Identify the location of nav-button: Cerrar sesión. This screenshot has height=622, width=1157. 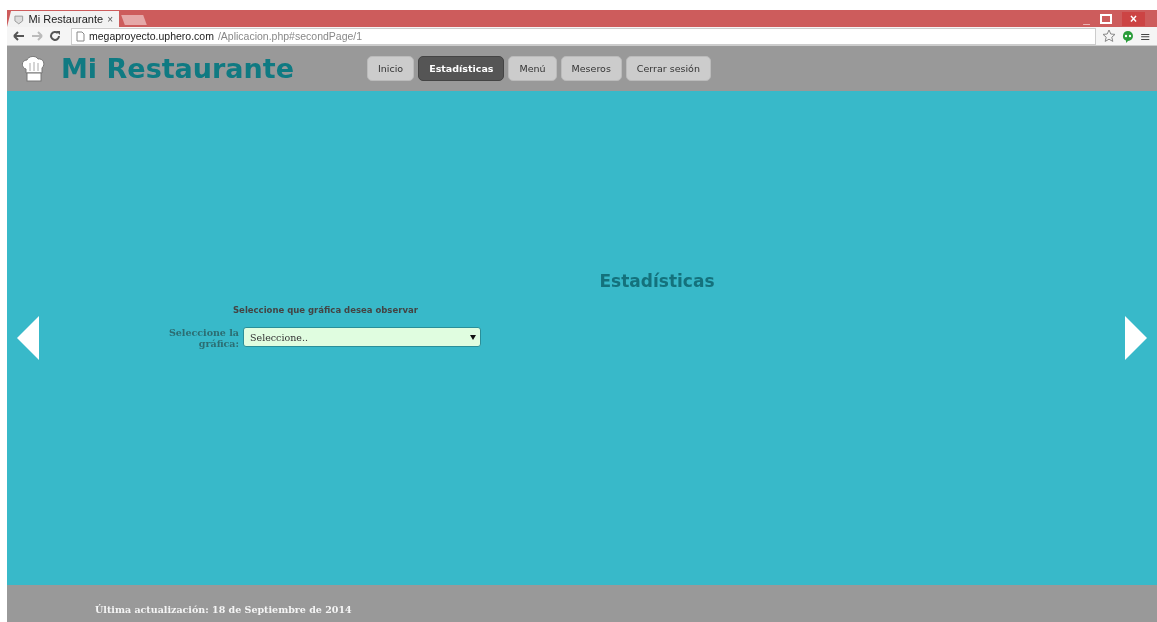
(668, 68).